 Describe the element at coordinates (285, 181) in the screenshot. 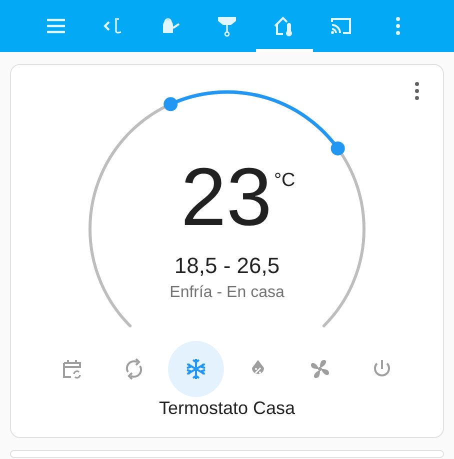

I see `temperature-unit: °C` at that location.